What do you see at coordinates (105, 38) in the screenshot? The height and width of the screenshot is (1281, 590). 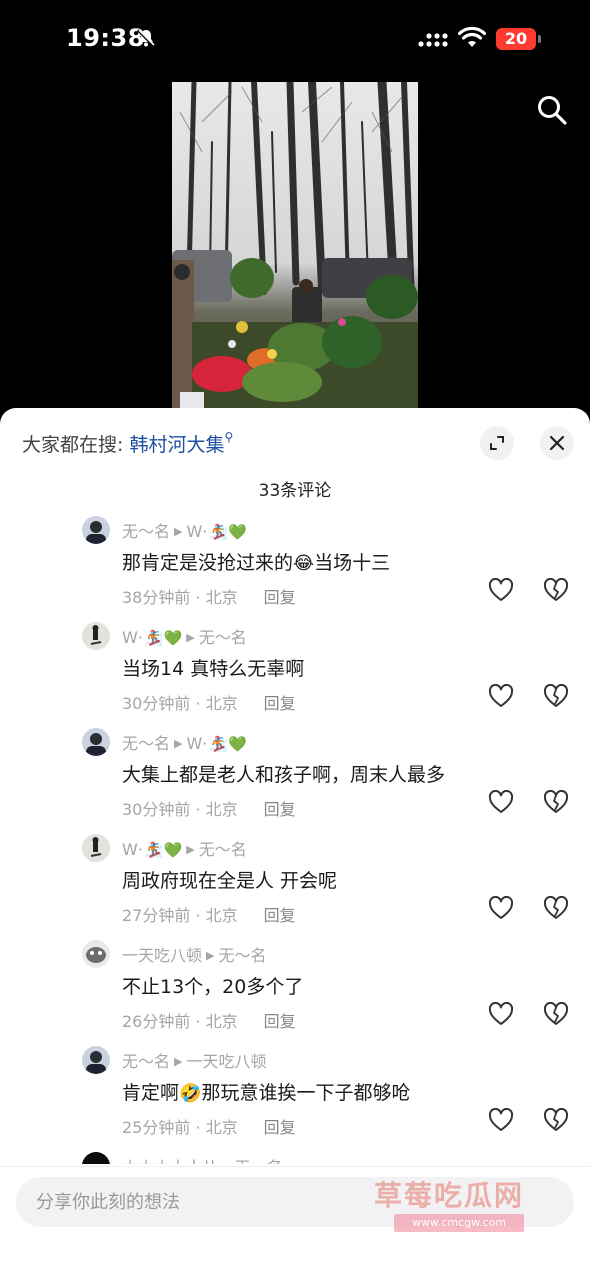 I see `status-time: 19:38` at bounding box center [105, 38].